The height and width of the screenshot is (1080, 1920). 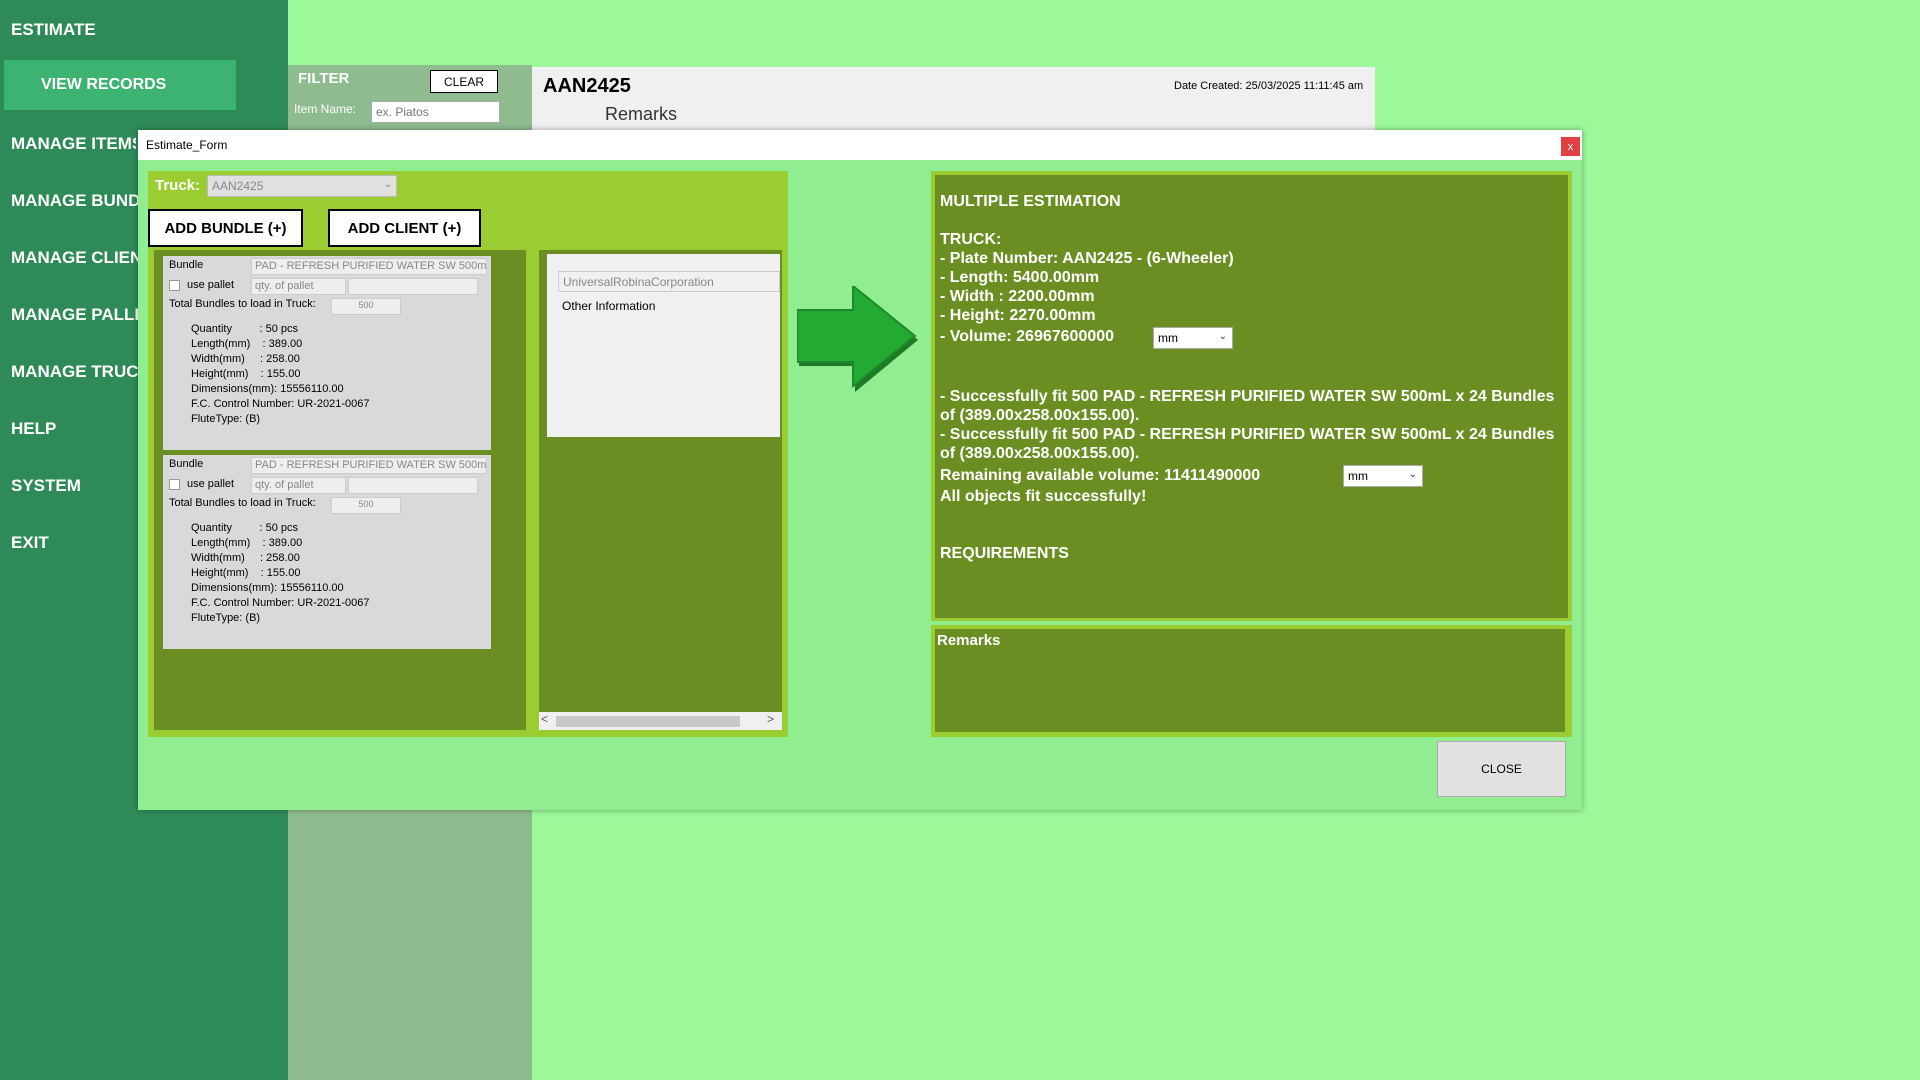 What do you see at coordinates (73, 144) in the screenshot?
I see `sidebar-item-manage-items: MANAGE ITEMS` at bounding box center [73, 144].